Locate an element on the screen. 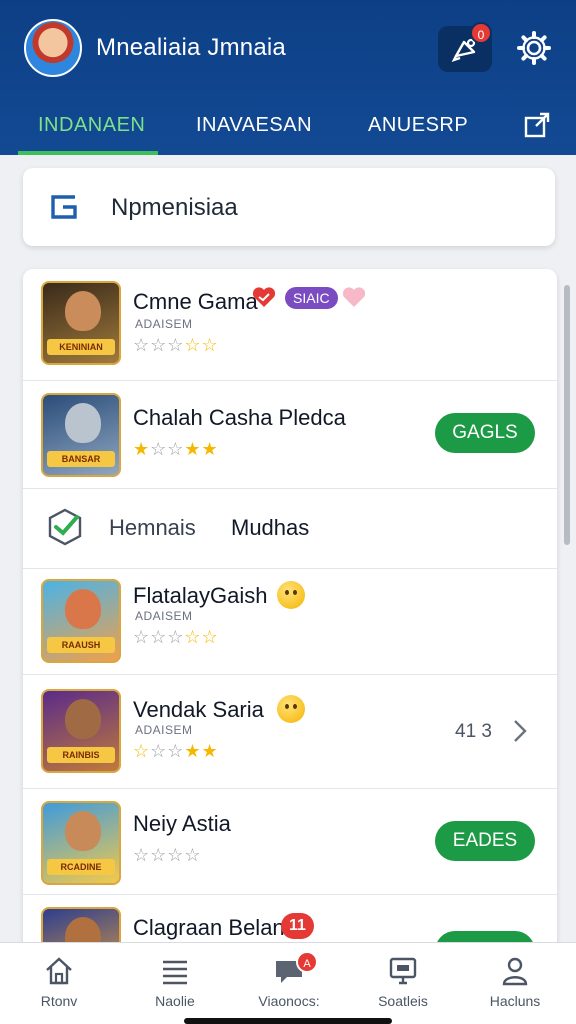 This screenshot has height=1024, width=576. check-hexagon-icon is located at coordinates (65, 527).